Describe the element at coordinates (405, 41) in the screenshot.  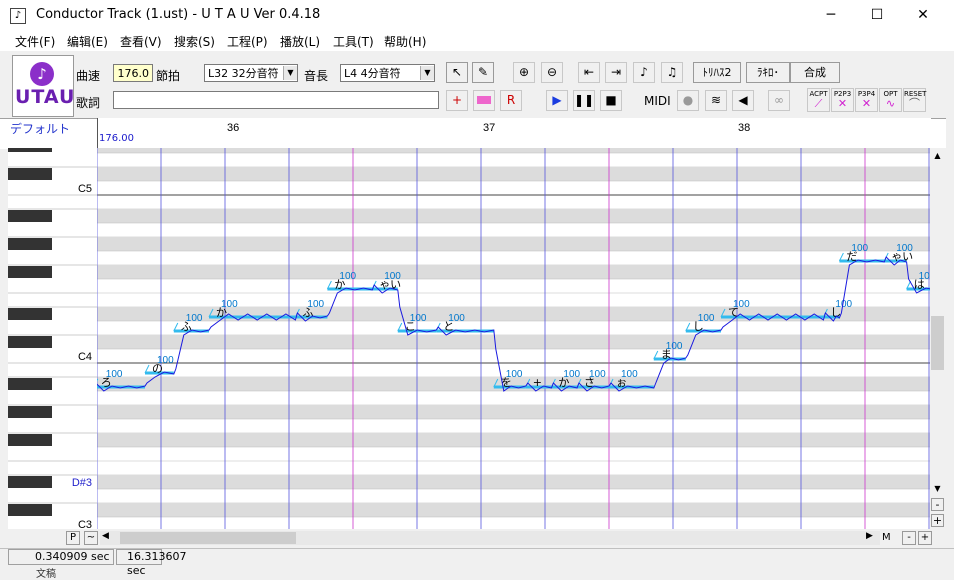
I see `menu-help: 帮助(H)` at that location.